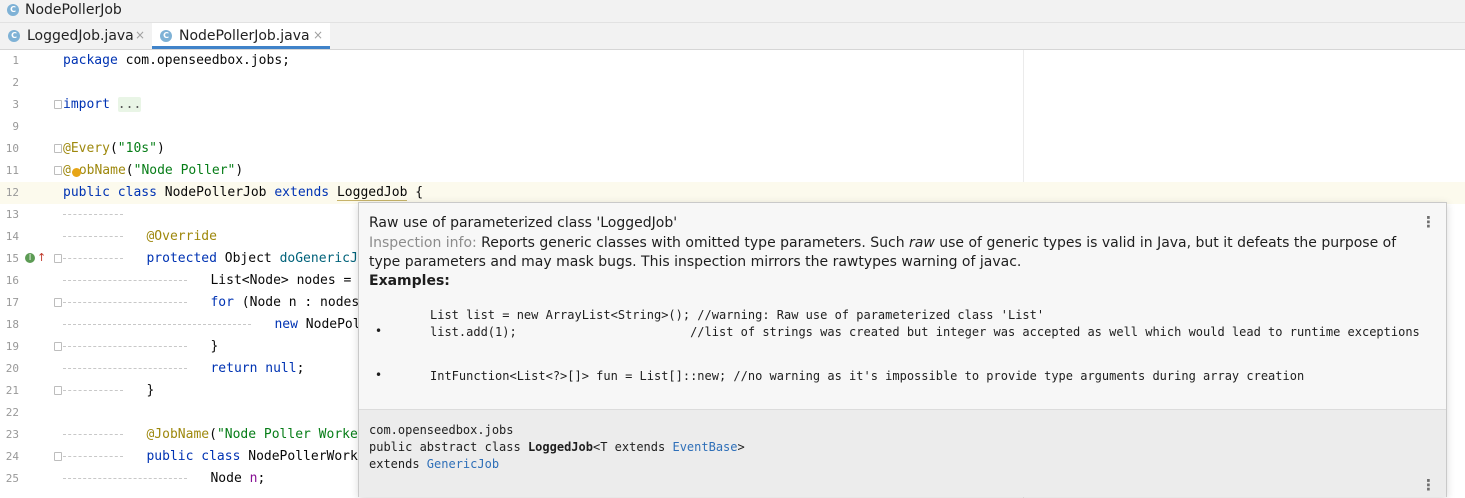 Image resolution: width=1465 pixels, height=498 pixels. Describe the element at coordinates (441, 430) in the screenshot. I see `footer-package: com.openseedbox.jobs` at that location.